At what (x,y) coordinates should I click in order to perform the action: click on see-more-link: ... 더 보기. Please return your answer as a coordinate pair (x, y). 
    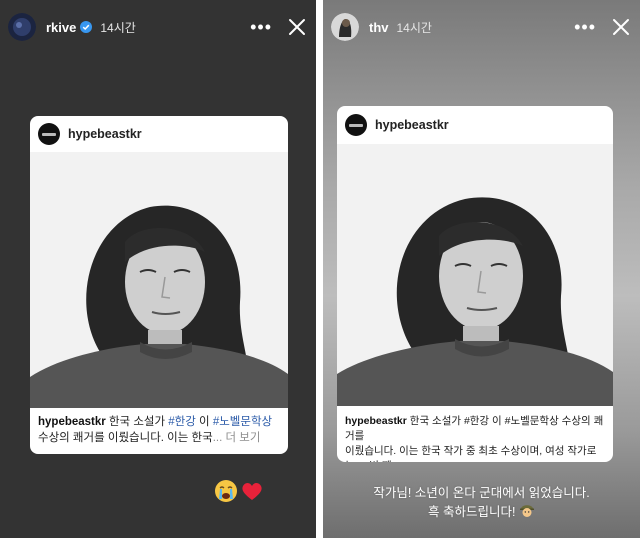
    Looking at the image, I should click on (237, 438).